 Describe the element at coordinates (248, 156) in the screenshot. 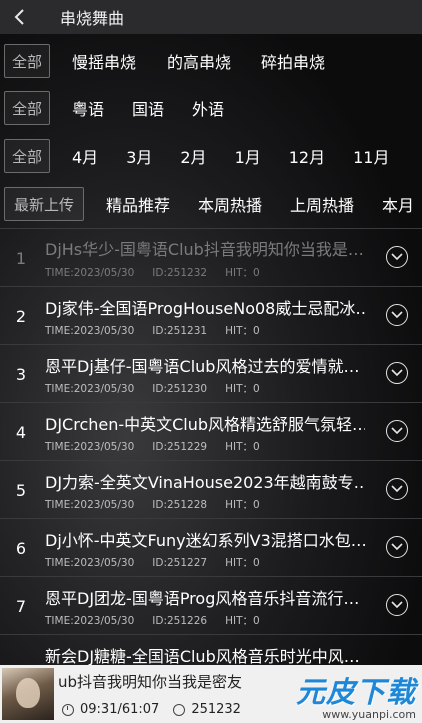

I see `filter-option: 1月` at that location.